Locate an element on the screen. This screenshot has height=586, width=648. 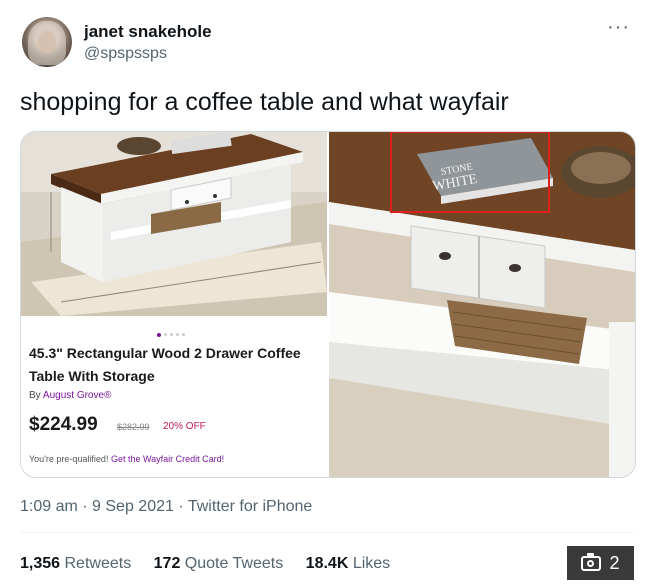
retweets-label: Retweets is located at coordinates (96, 563).